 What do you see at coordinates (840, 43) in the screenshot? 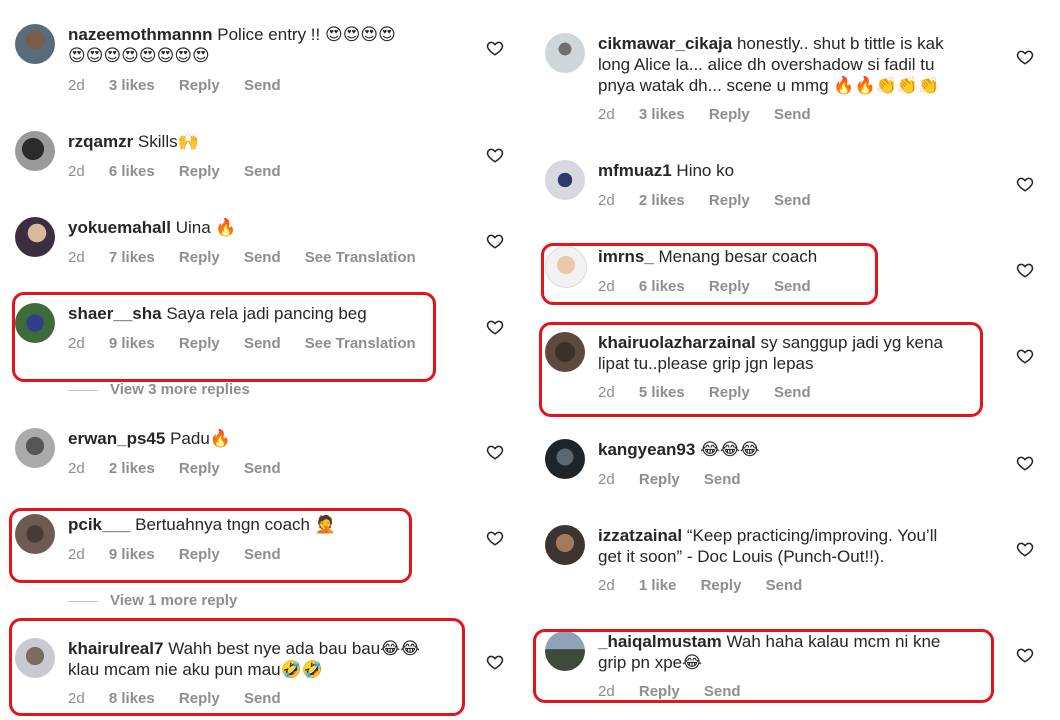
I see `comment-body: honestly.. shut b tittle is kak` at bounding box center [840, 43].